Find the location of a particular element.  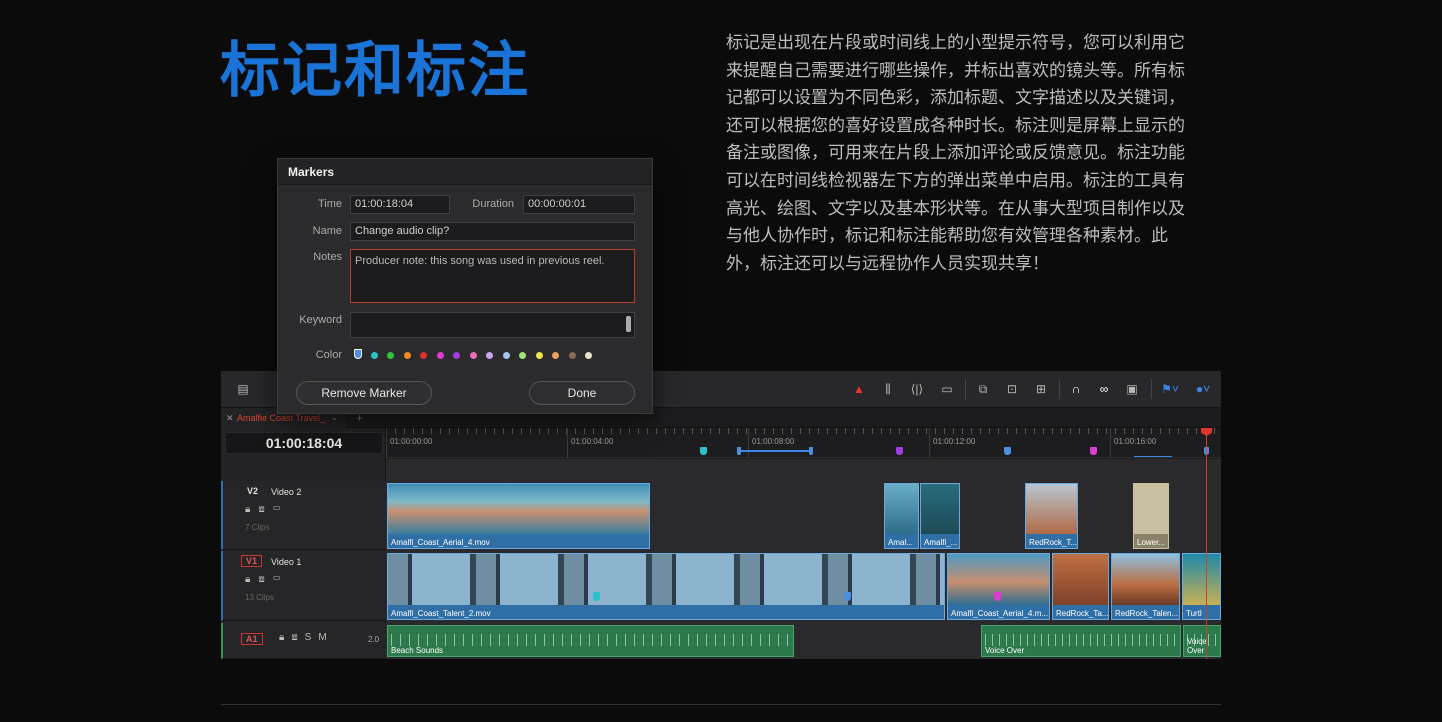

duration-marker-bar is located at coordinates (1153, 456).